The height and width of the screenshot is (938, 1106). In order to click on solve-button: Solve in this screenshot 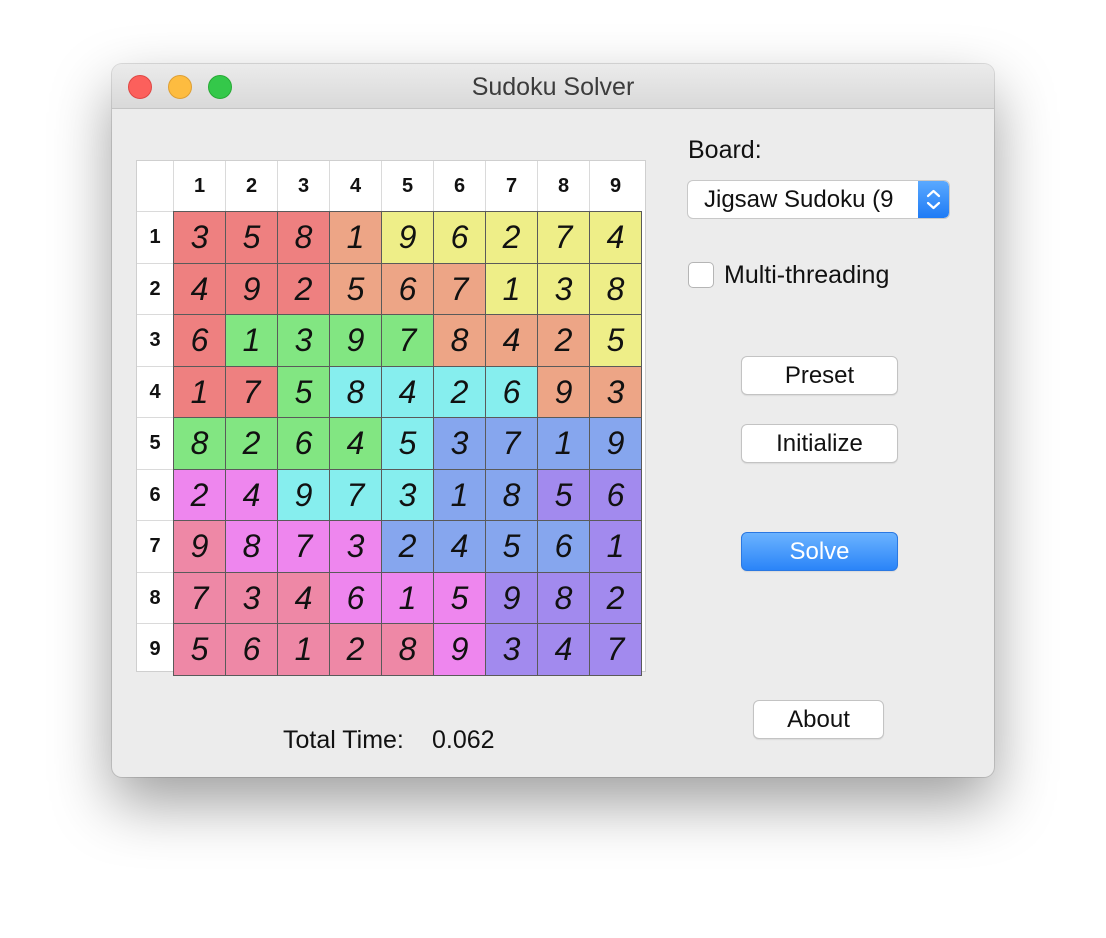, I will do `click(819, 551)`.